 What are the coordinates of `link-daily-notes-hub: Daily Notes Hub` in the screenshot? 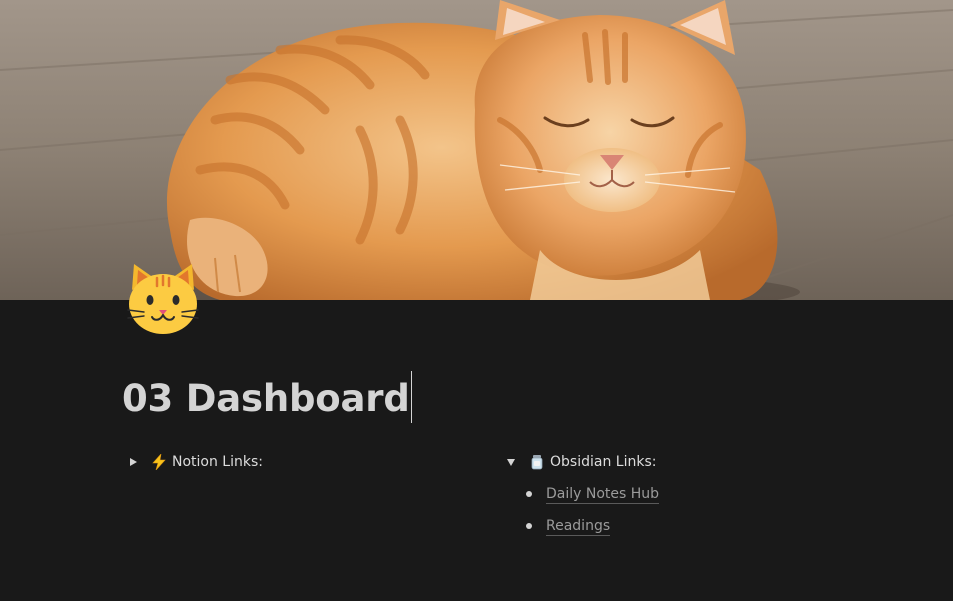 It's located at (603, 494).